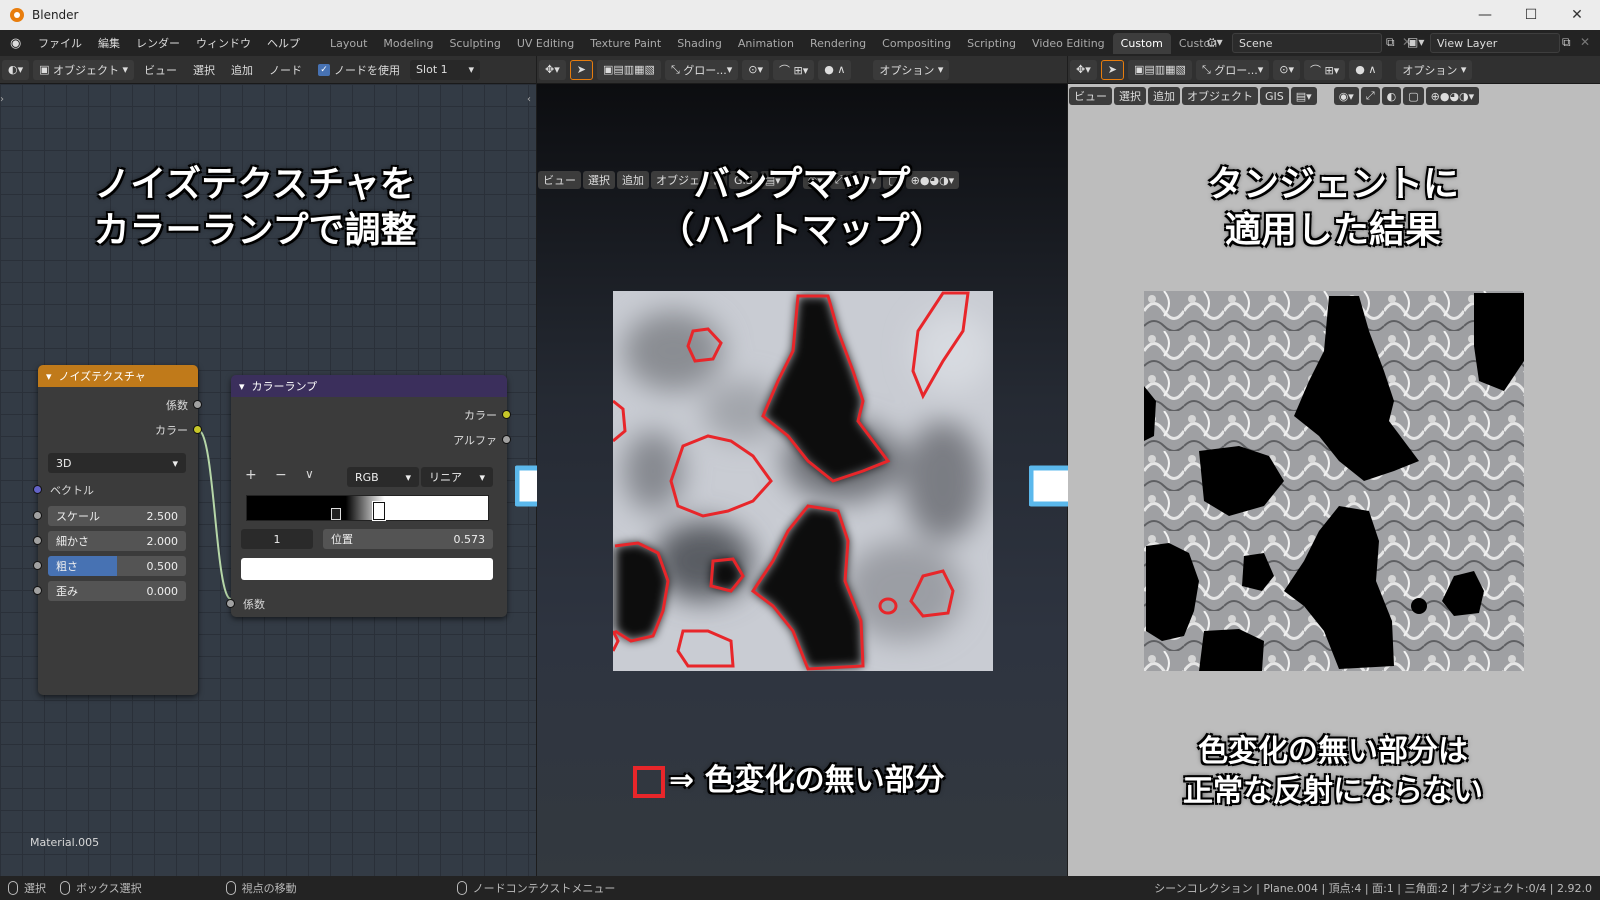 Image resolution: width=1600 pixels, height=900 pixels. Describe the element at coordinates (1585, 42) in the screenshot. I see `remove-view-layer-icon: ✕` at that location.